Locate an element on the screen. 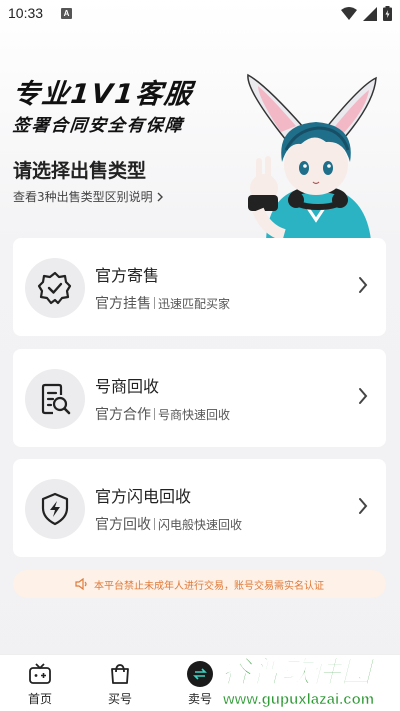 The image size is (400, 711). option-card-consignment: 官方寄售 官方挂售 迅速匹配买家 is located at coordinates (199, 287).